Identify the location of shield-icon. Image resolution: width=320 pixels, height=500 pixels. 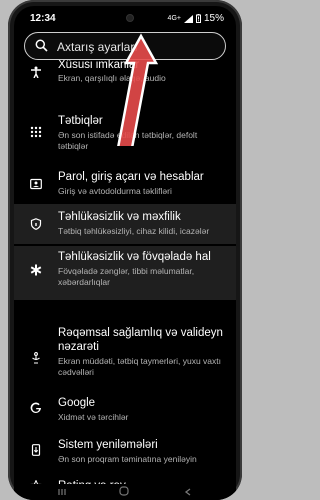
(36, 224).